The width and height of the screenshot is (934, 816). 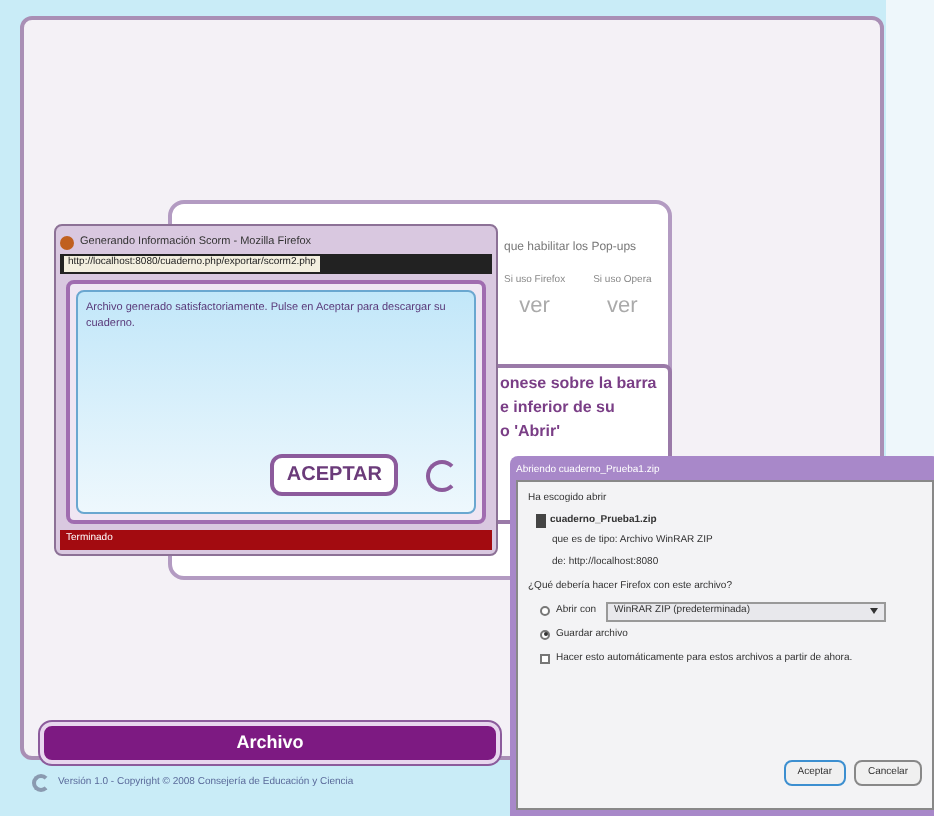 What do you see at coordinates (558, 408) in the screenshot?
I see `step-text: e inferior de su` at bounding box center [558, 408].